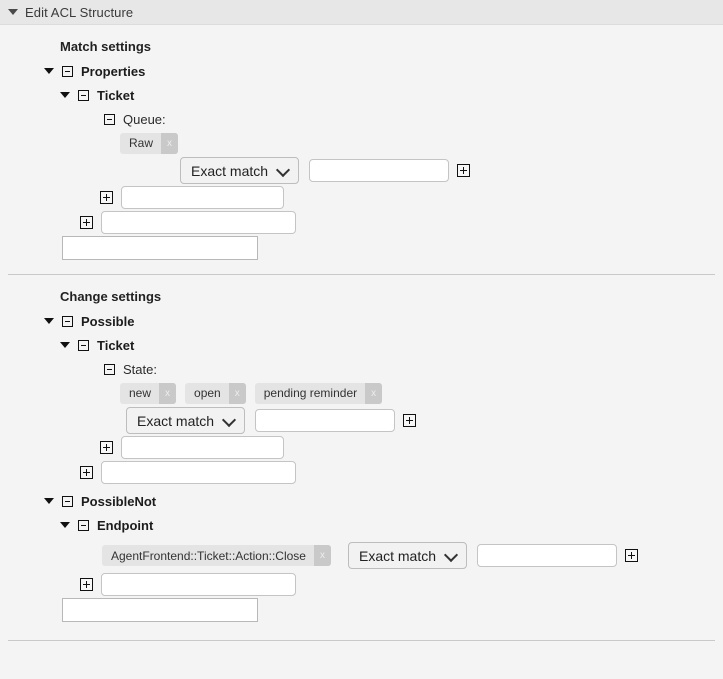 This screenshot has height=679, width=723. What do you see at coordinates (141, 143) in the screenshot?
I see `tag-label: Raw` at bounding box center [141, 143].